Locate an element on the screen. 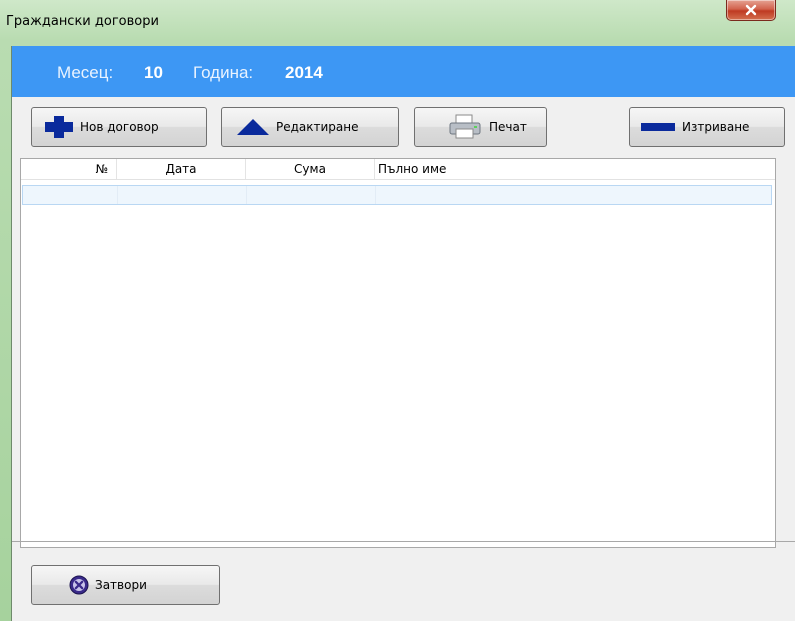  delete-label: Изтриване is located at coordinates (716, 127).